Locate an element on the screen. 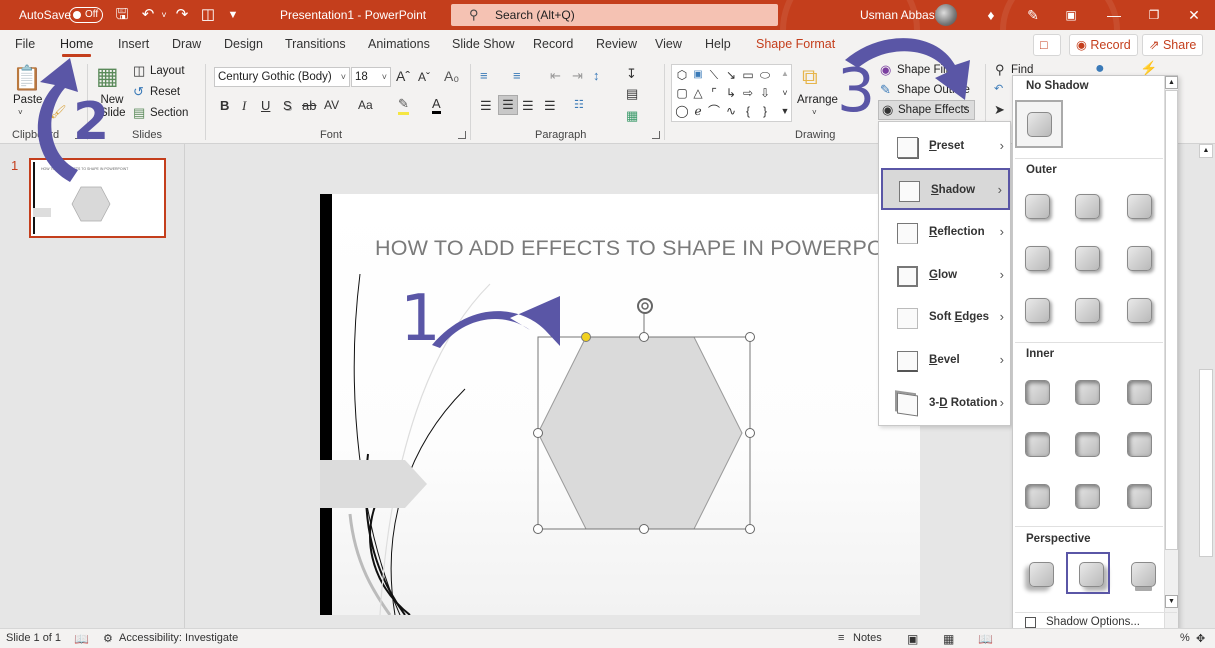 The width and height of the screenshot is (1215, 648). increase-indent-icon: ⇥ is located at coordinates (577, 76).